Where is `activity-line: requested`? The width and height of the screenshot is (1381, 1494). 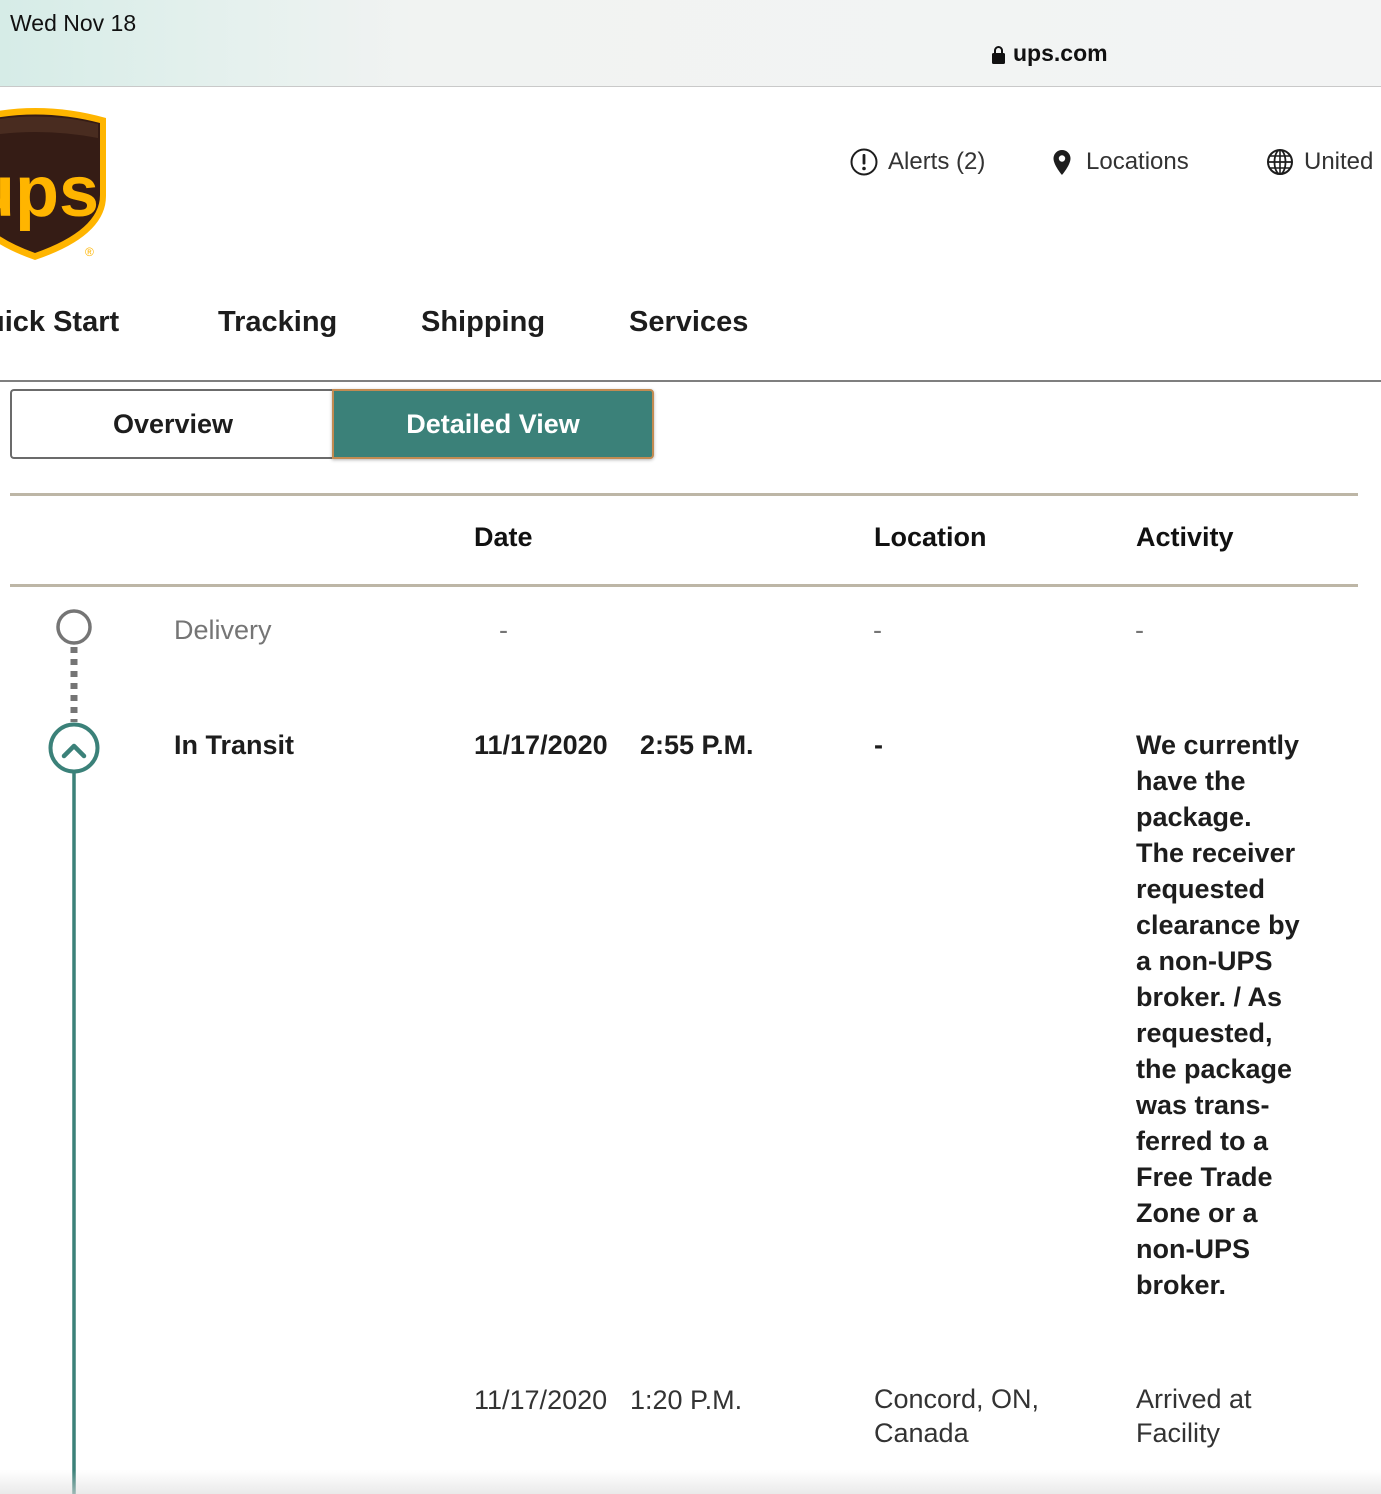
activity-line: requested is located at coordinates (1201, 889).